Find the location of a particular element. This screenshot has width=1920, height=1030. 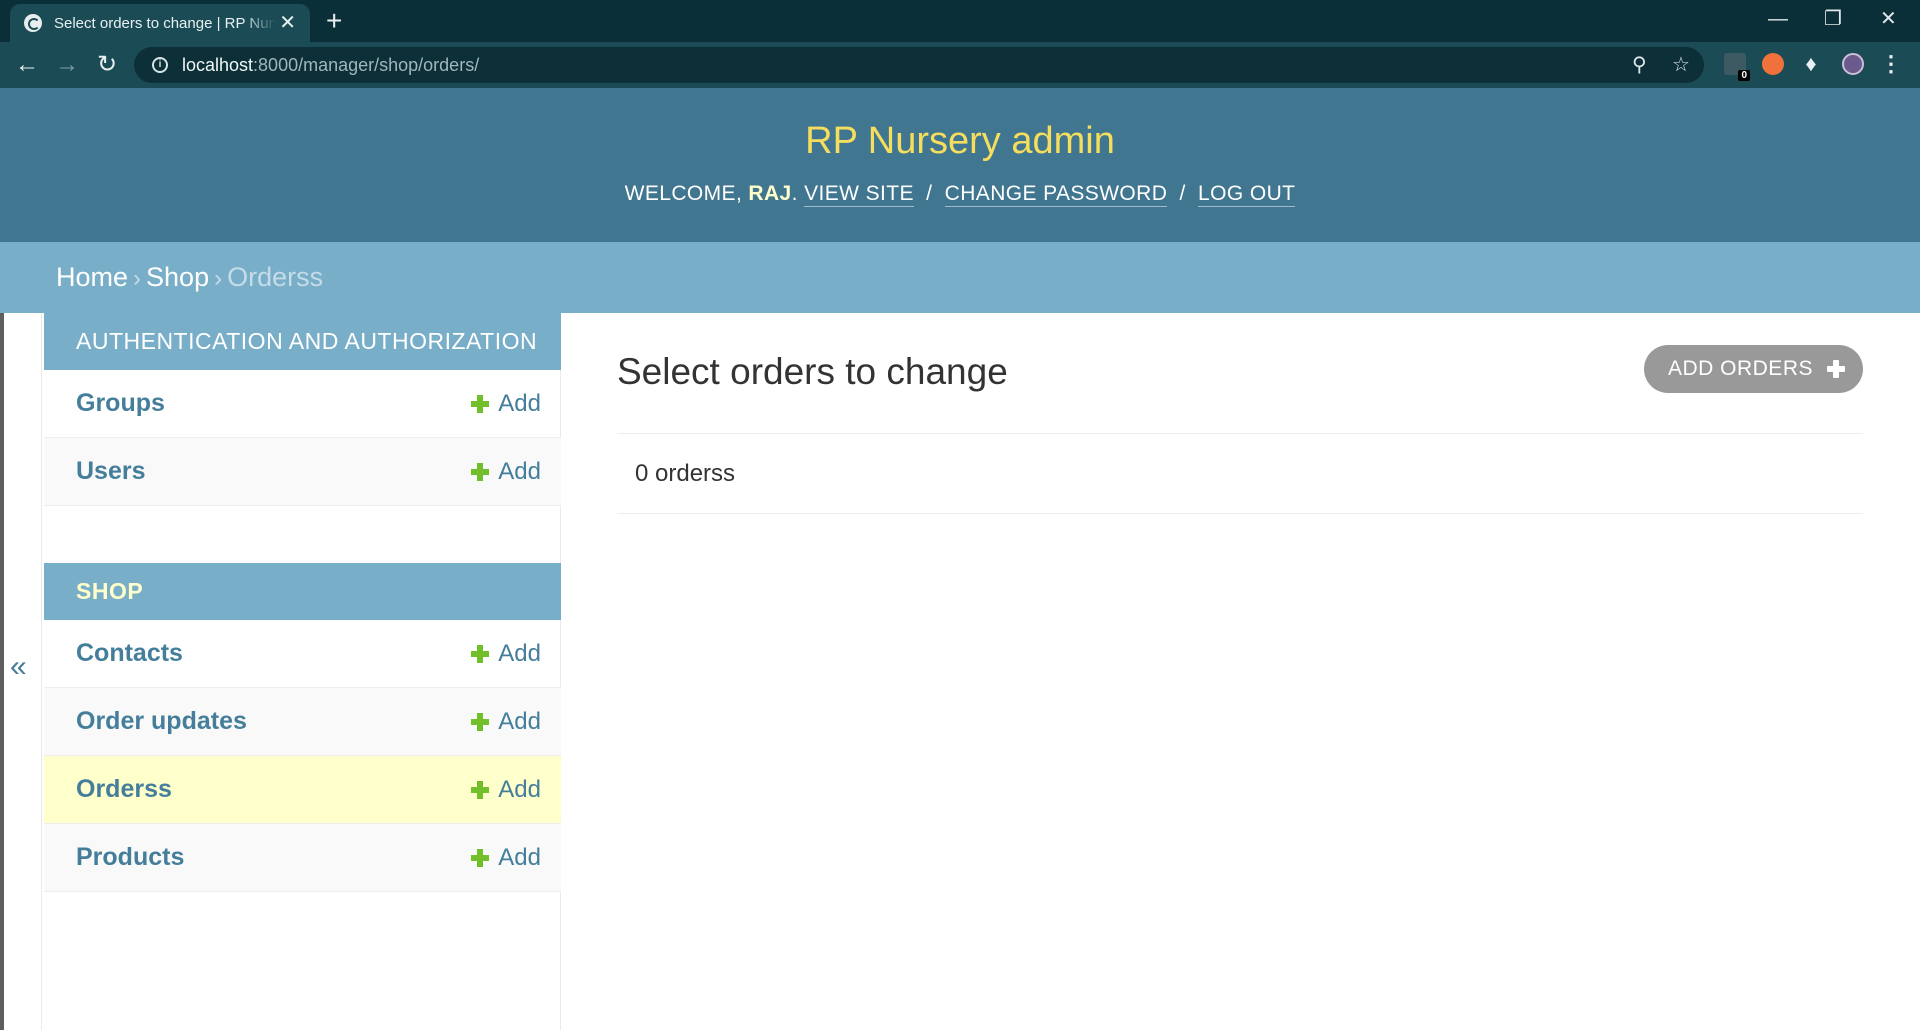

add-users-link: Add is located at coordinates (506, 472).